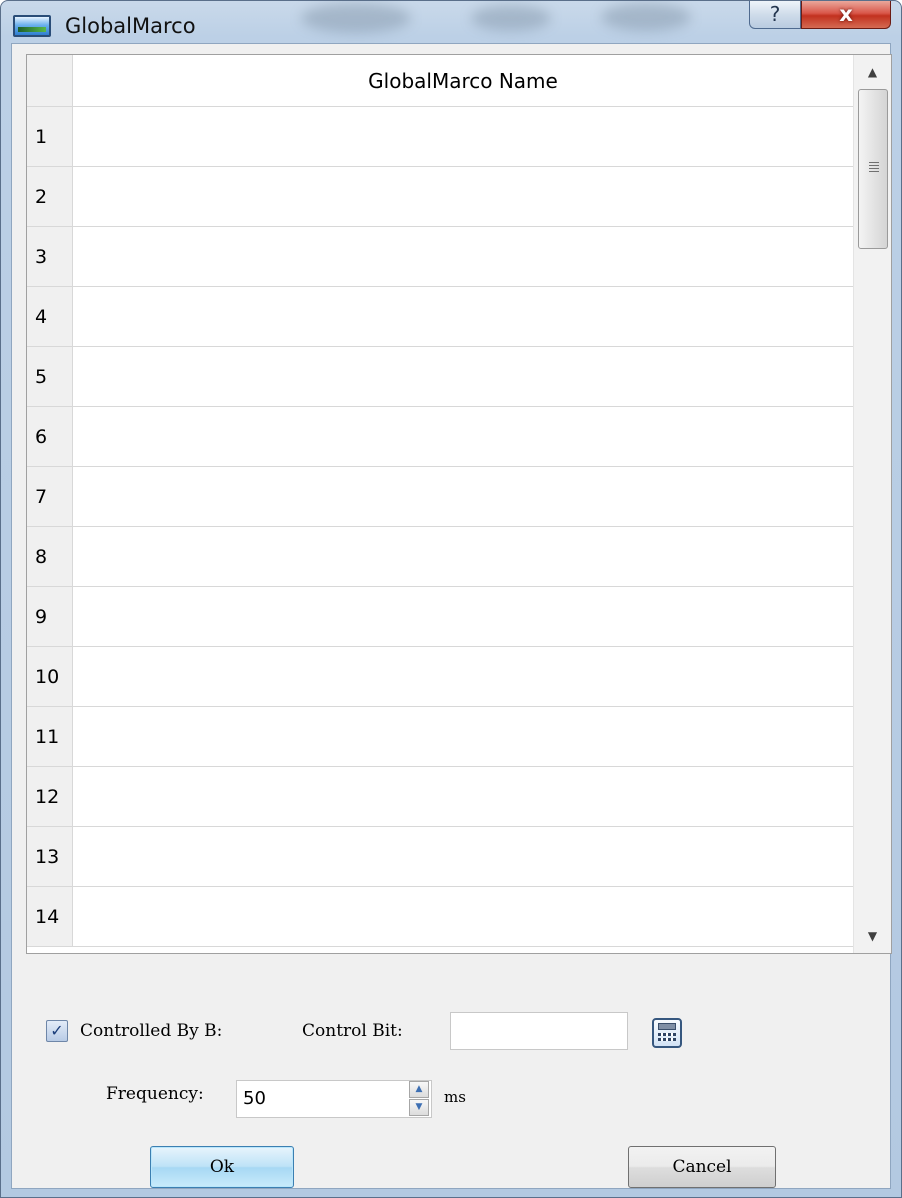 This screenshot has width=902, height=1198. I want to click on calculator-screen, so click(667, 1026).